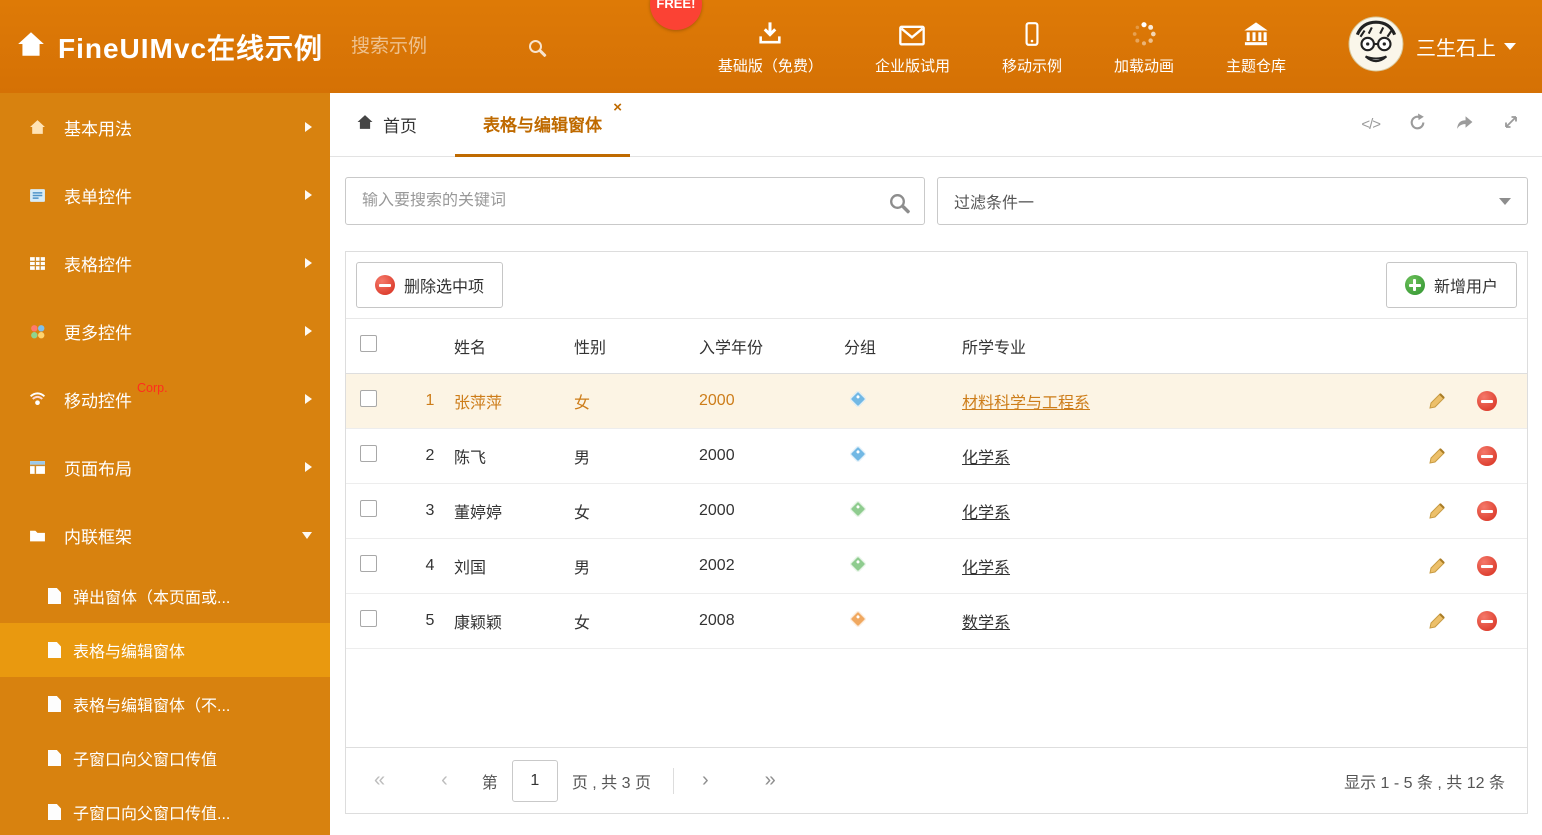  Describe the element at coordinates (165, 467) in the screenshot. I see `sidebar-item-page-layout: 页面布局` at that location.